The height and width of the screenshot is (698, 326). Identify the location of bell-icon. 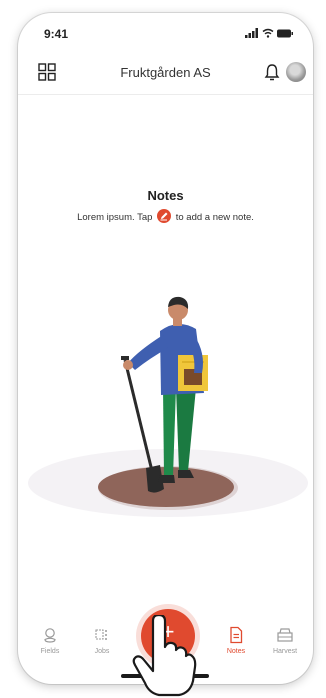
(272, 72).